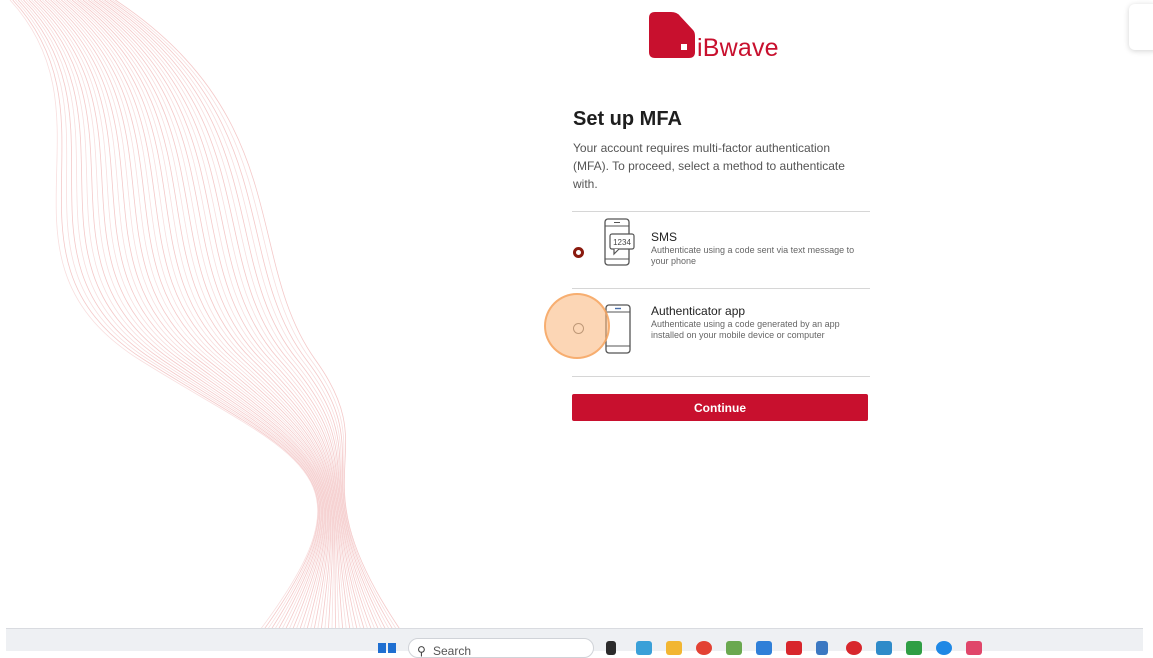 This screenshot has width=1153, height=658. Describe the element at coordinates (644, 648) in the screenshot. I see `copilot-icon` at that location.